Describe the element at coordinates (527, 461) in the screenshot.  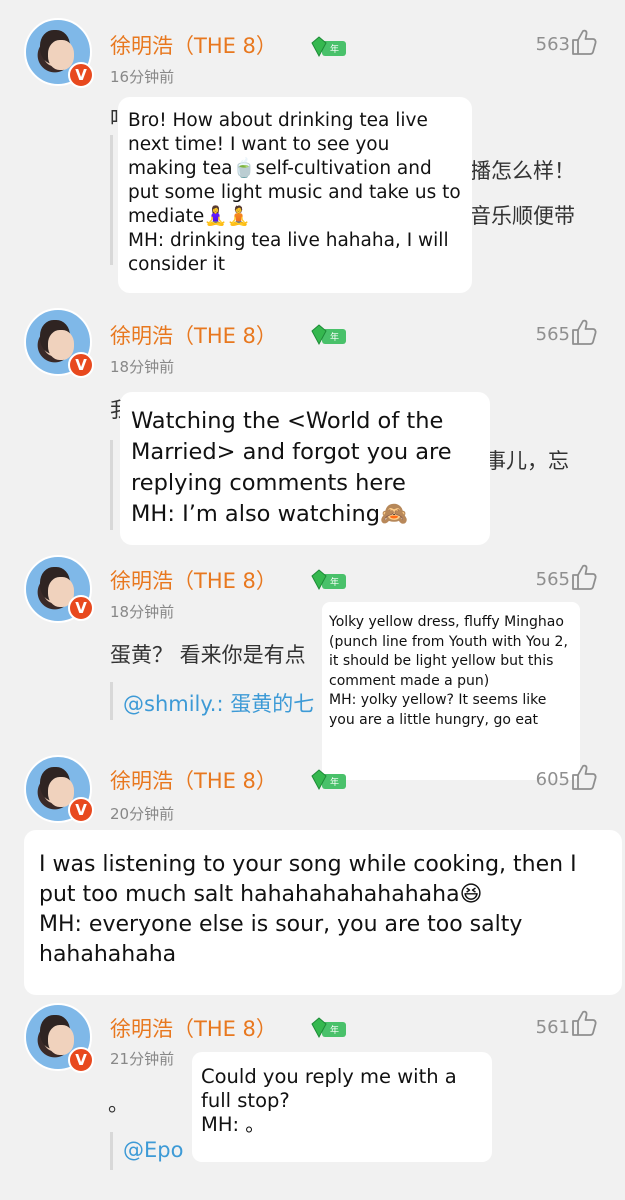
I see `original-comment-fragment: 事儿，忘` at that location.